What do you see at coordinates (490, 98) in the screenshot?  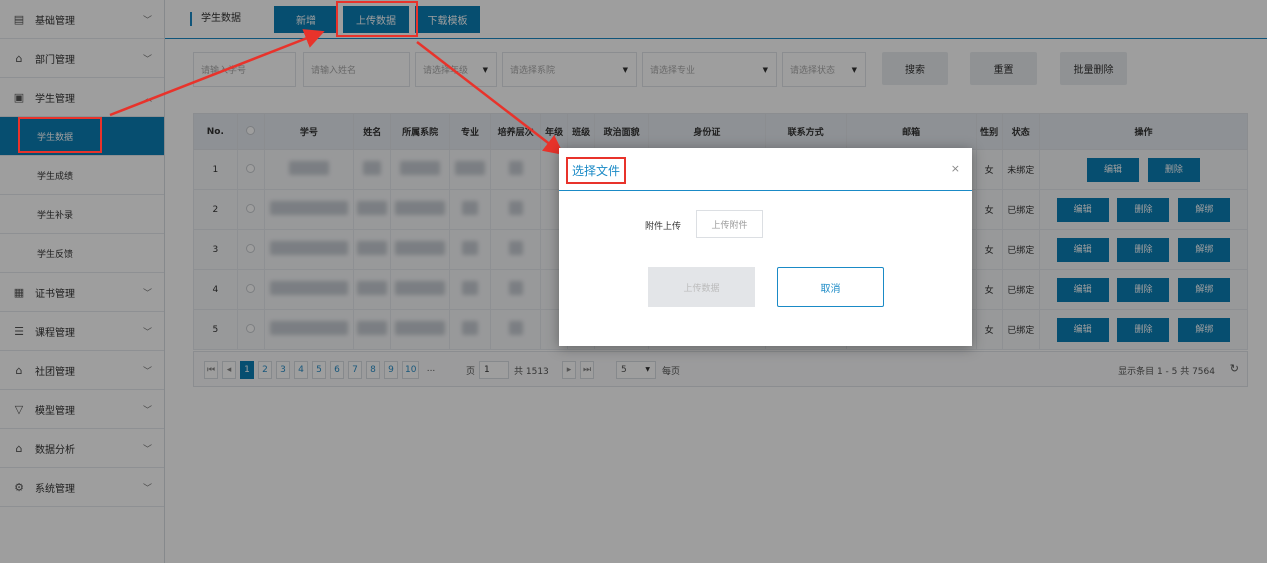 I see `arrow-to-modal` at bounding box center [490, 98].